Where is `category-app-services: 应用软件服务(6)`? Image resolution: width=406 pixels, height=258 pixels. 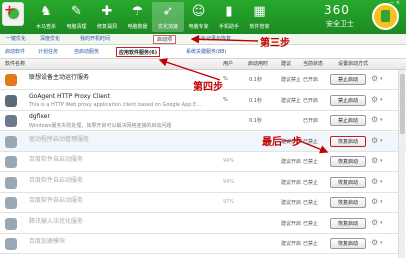
category-app-services: 应用软件服务(6) is located at coordinates (138, 52).